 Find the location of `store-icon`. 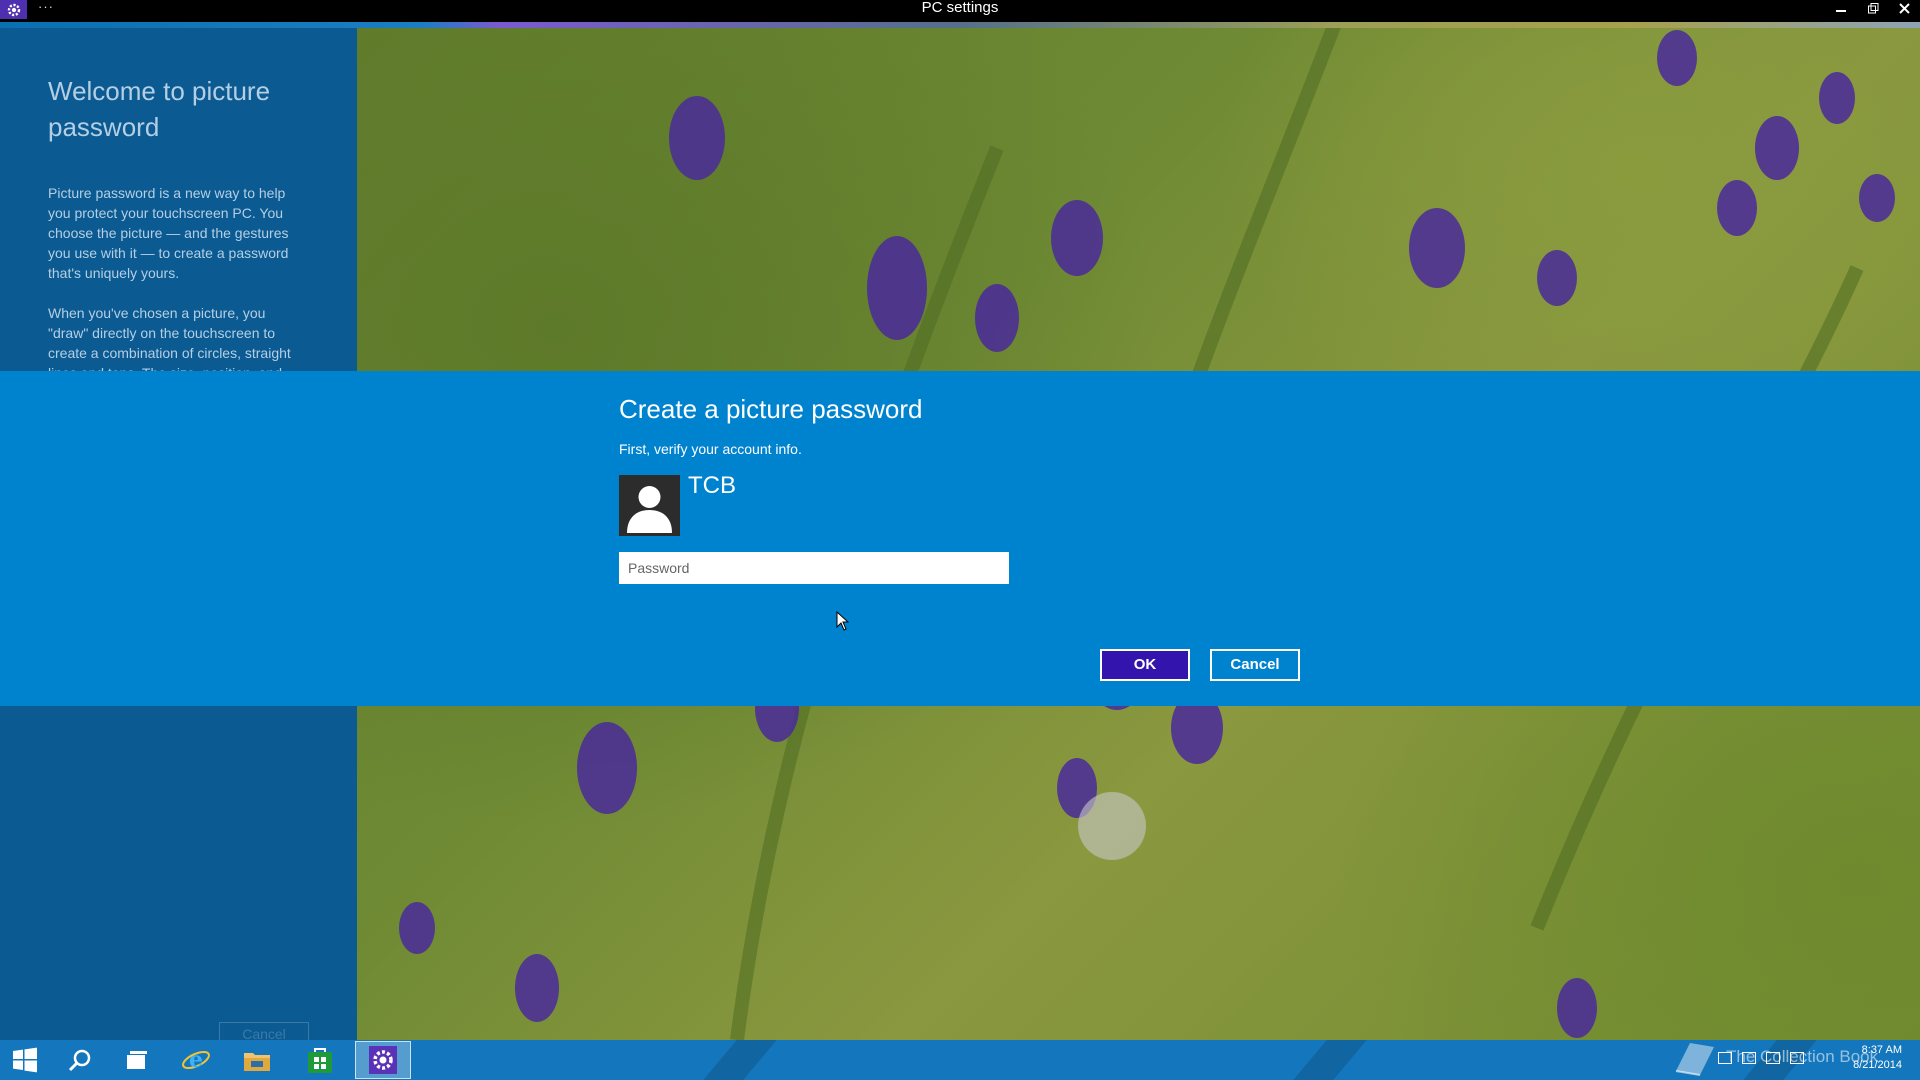

store-icon is located at coordinates (320, 1060).